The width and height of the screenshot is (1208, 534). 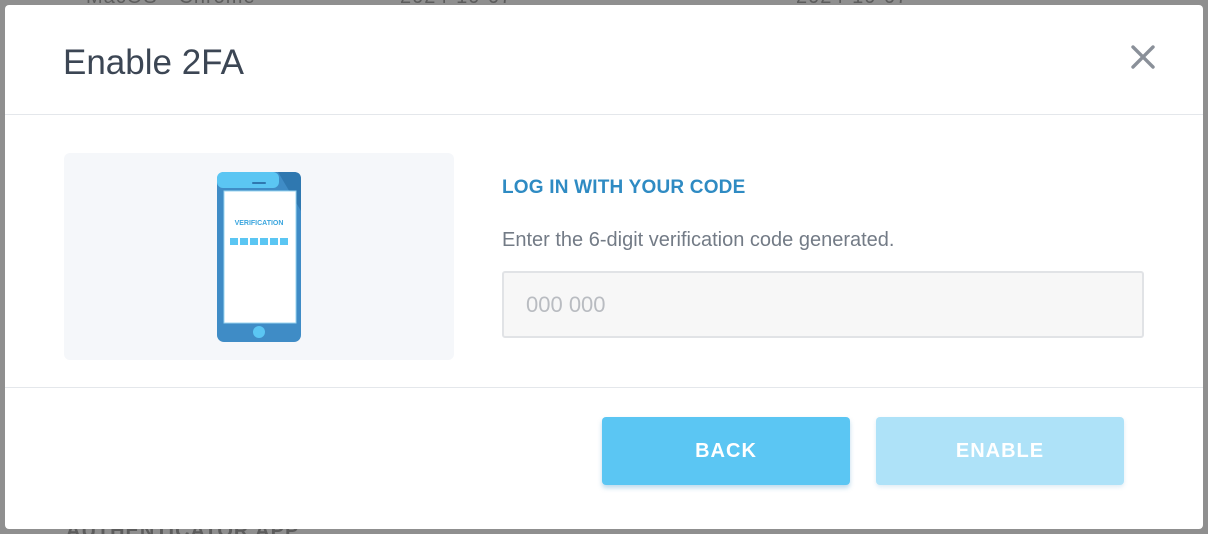 I want to click on phone-screen-label: VERIFICATION, so click(x=259, y=223).